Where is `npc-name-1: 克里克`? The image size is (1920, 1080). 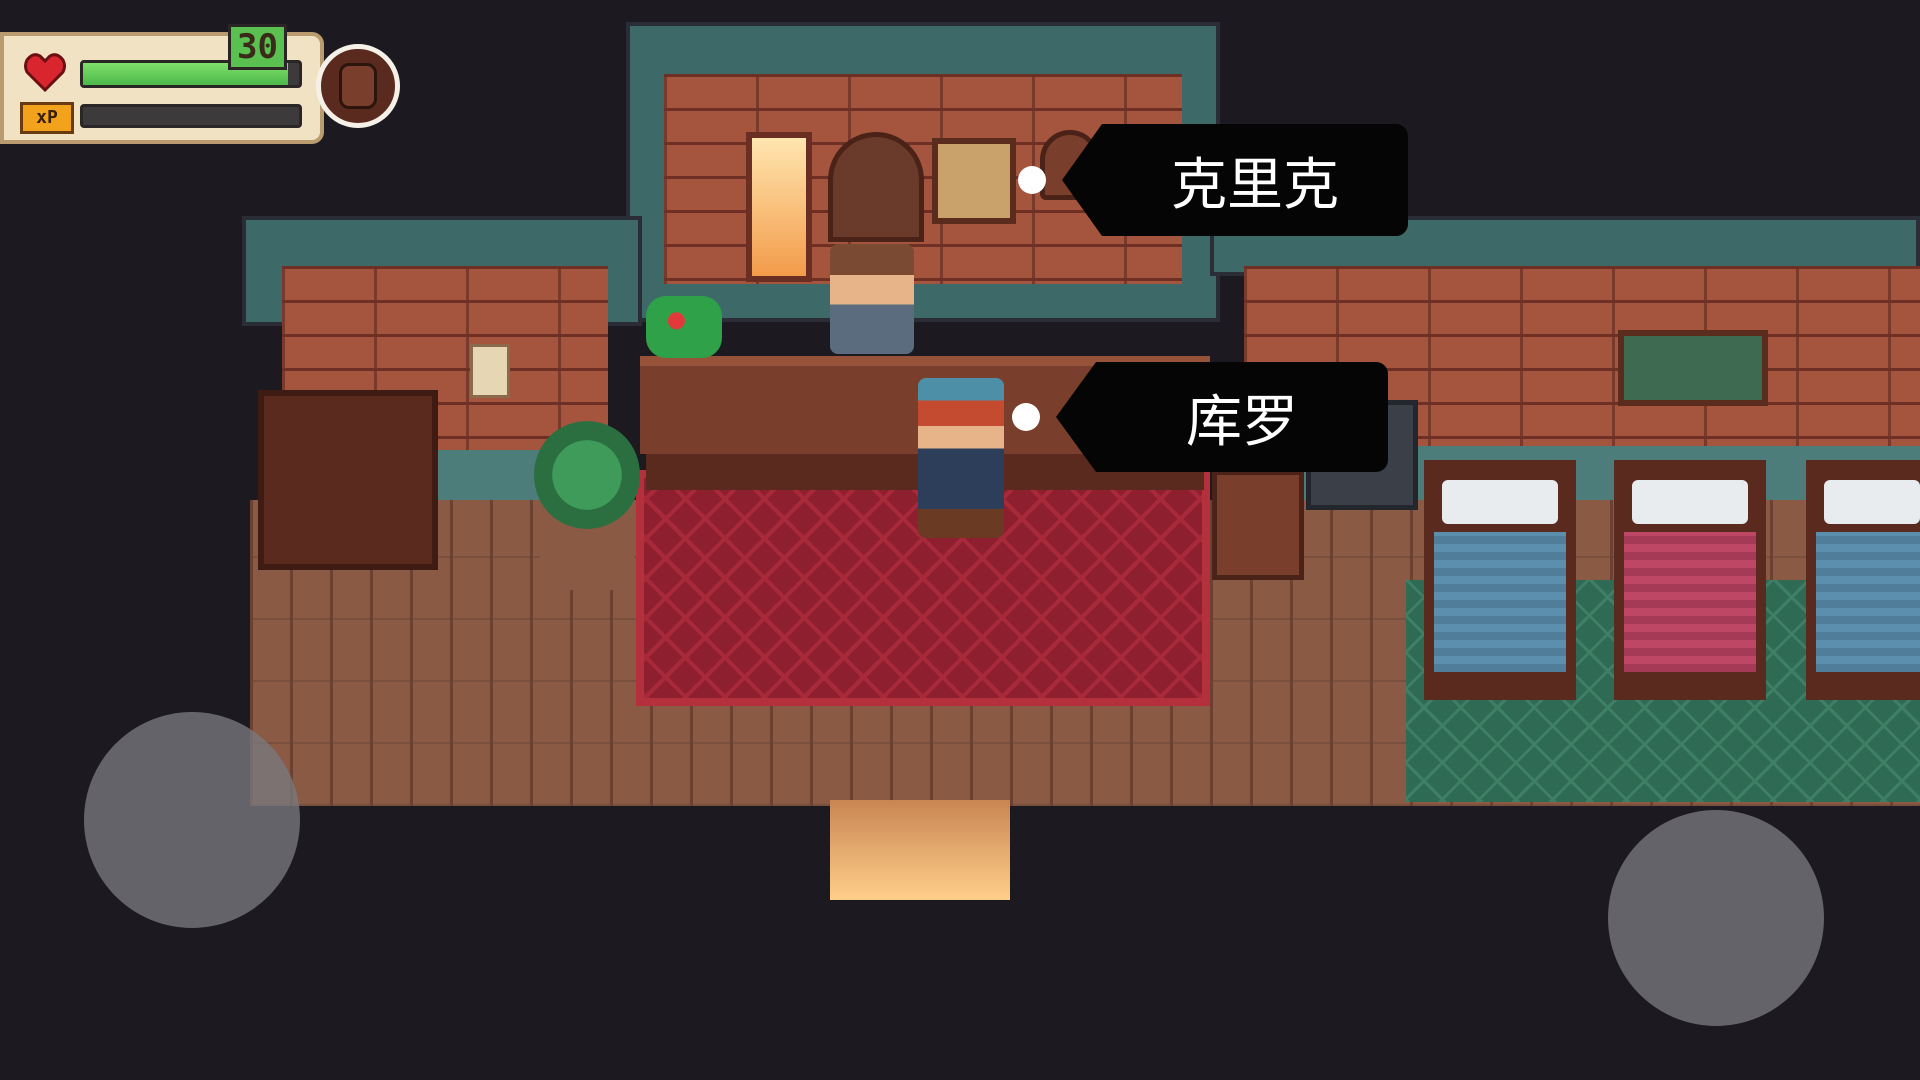 npc-name-1: 克里克 is located at coordinates (1255, 185).